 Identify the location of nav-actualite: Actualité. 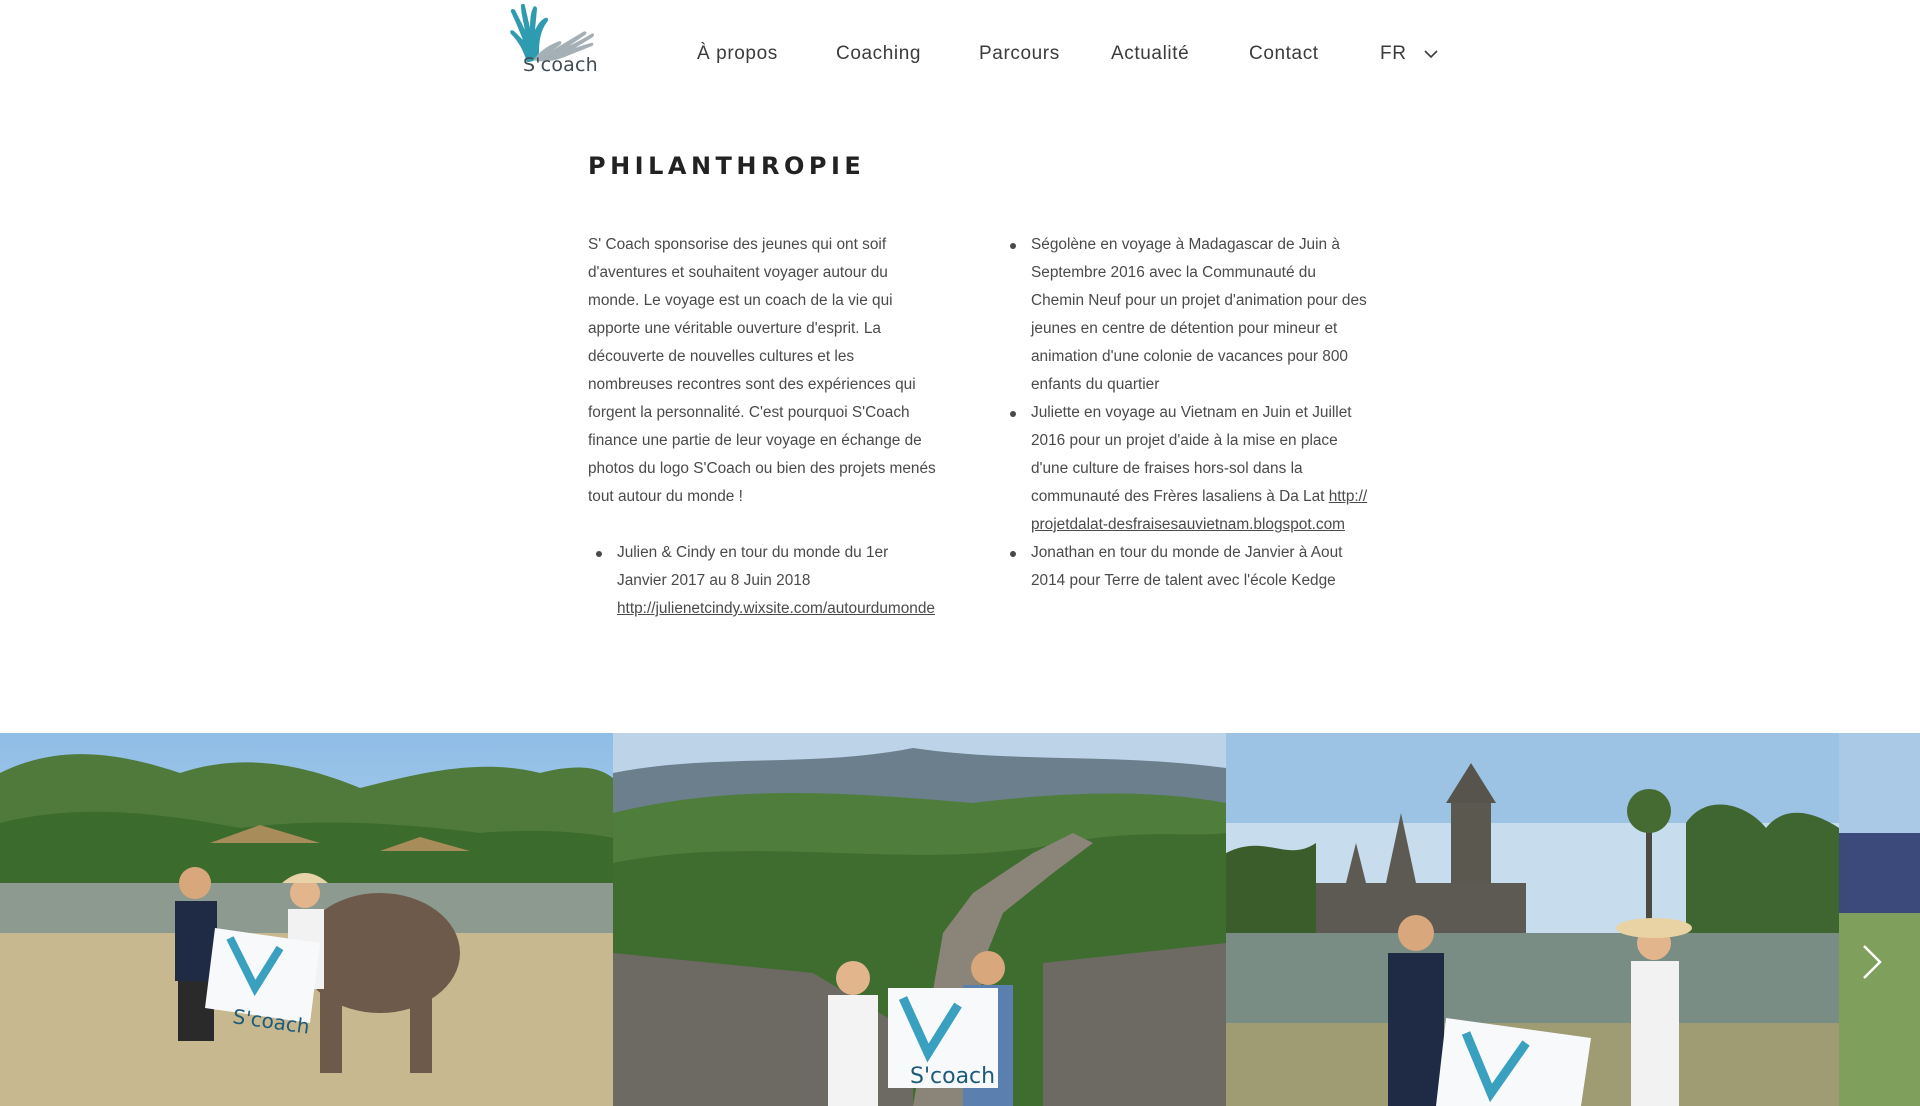
(1150, 54).